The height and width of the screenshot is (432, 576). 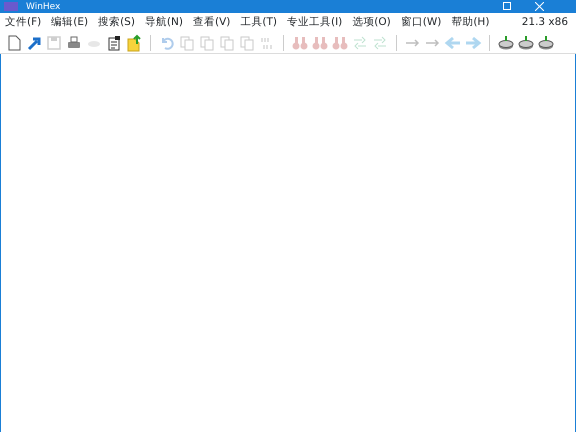 What do you see at coordinates (212, 22) in the screenshot?
I see `menu-item: 查看(V)` at bounding box center [212, 22].